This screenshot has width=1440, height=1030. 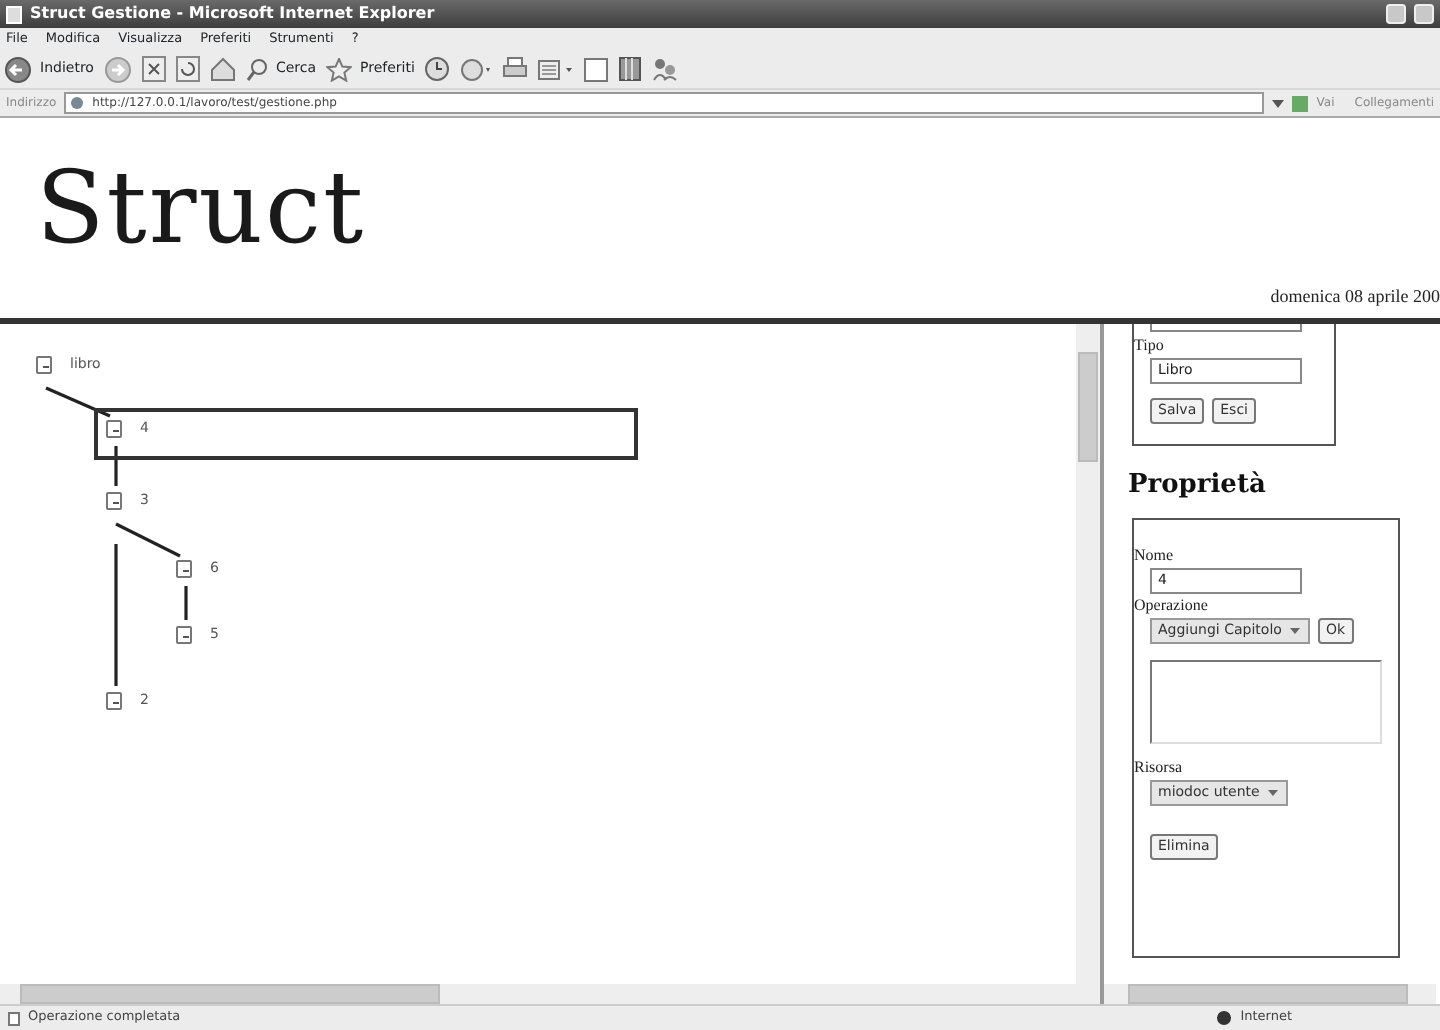 What do you see at coordinates (201, 203) in the screenshot?
I see `site-logo: Struct` at bounding box center [201, 203].